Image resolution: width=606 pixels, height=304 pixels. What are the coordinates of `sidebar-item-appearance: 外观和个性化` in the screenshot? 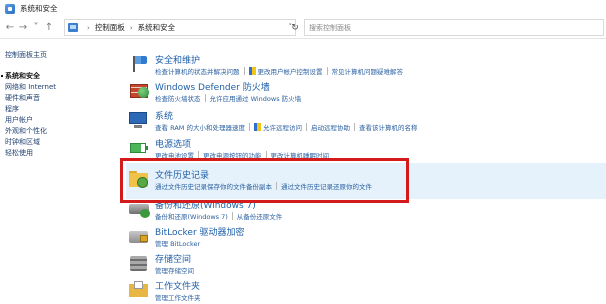 It's located at (60, 131).